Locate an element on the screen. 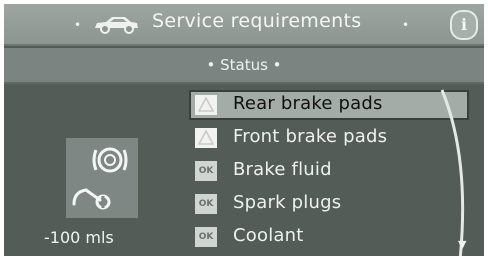 The image size is (488, 260). brake-service-icon is located at coordinates (110, 160).